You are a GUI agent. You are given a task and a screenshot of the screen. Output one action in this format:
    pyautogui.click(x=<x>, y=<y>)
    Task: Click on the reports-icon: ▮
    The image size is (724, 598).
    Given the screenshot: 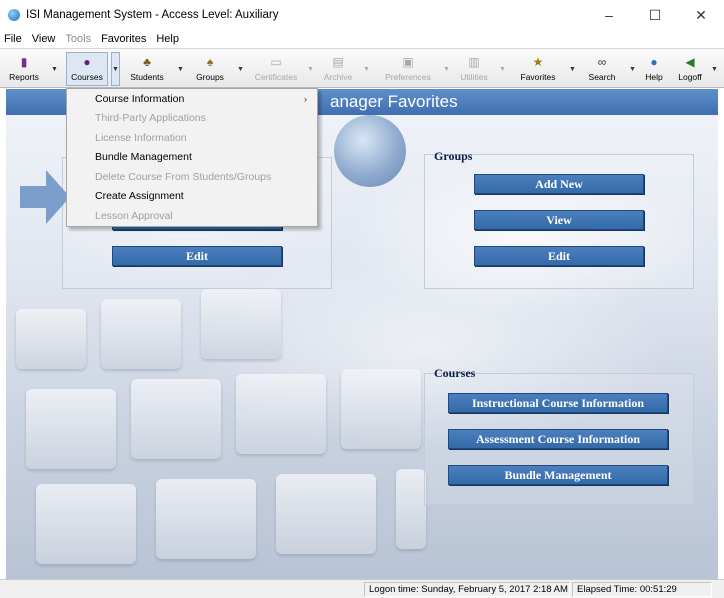 What is the action you would take?
    pyautogui.click(x=24, y=62)
    